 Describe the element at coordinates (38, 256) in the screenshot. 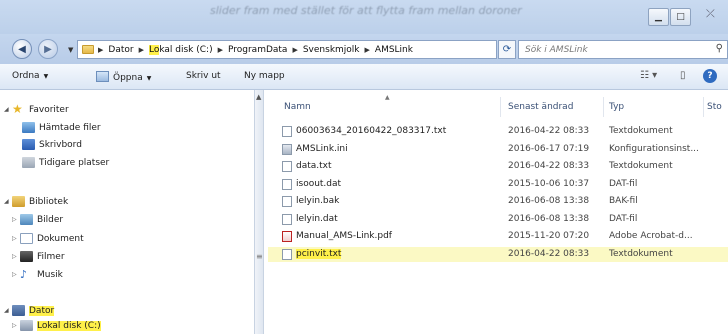

I see `nav-videos: ▷ Filmer` at that location.